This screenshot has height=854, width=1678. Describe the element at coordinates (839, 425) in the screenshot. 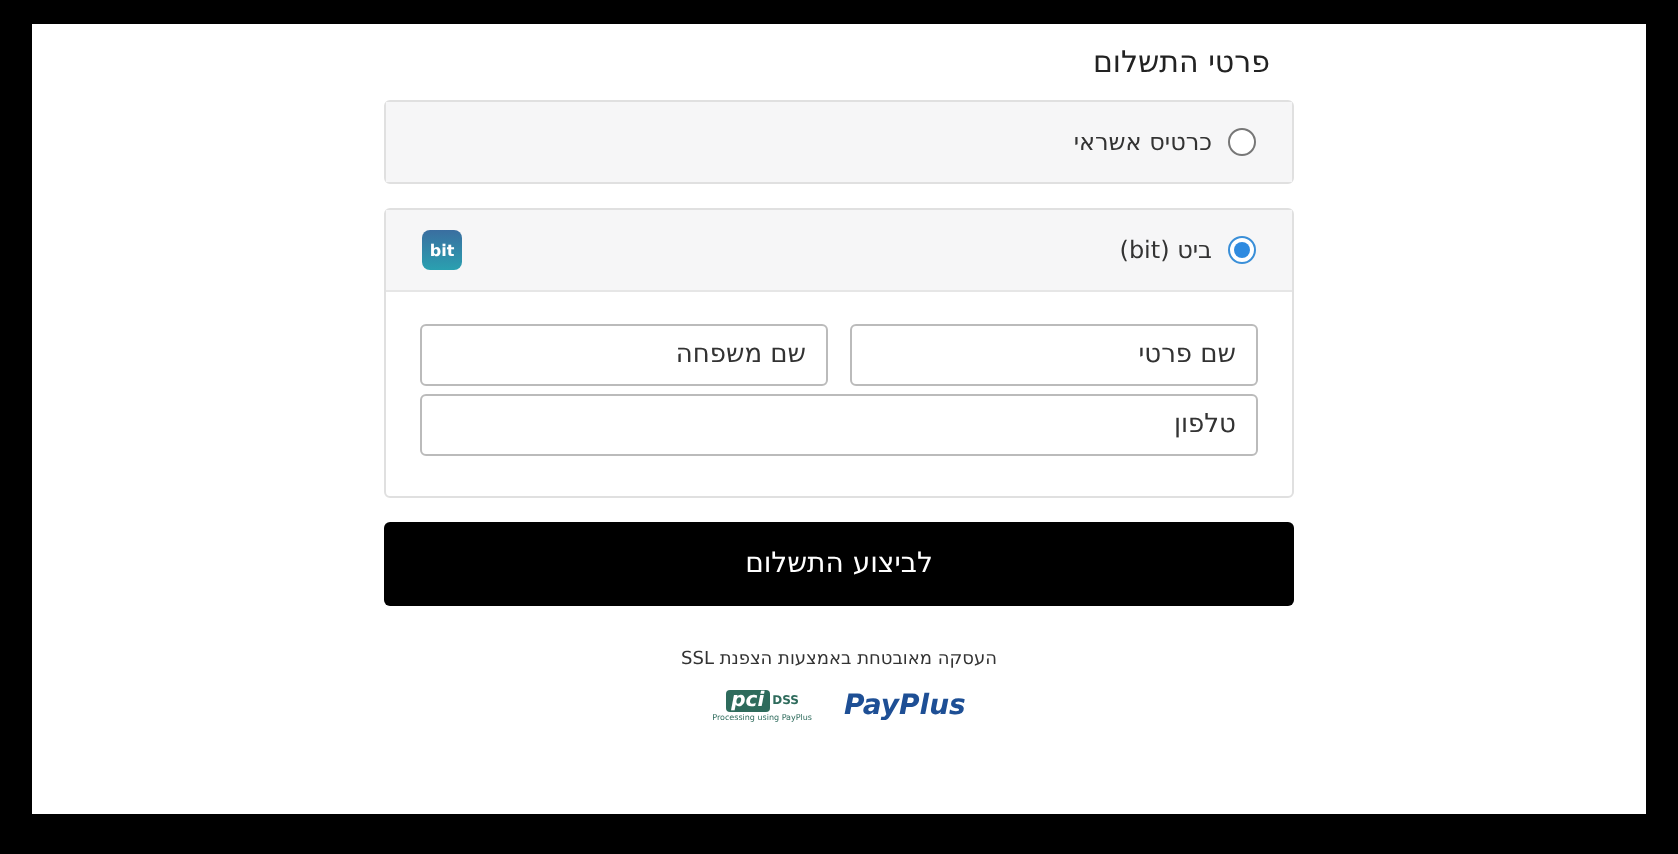

I see `input-field: טלפון` at that location.